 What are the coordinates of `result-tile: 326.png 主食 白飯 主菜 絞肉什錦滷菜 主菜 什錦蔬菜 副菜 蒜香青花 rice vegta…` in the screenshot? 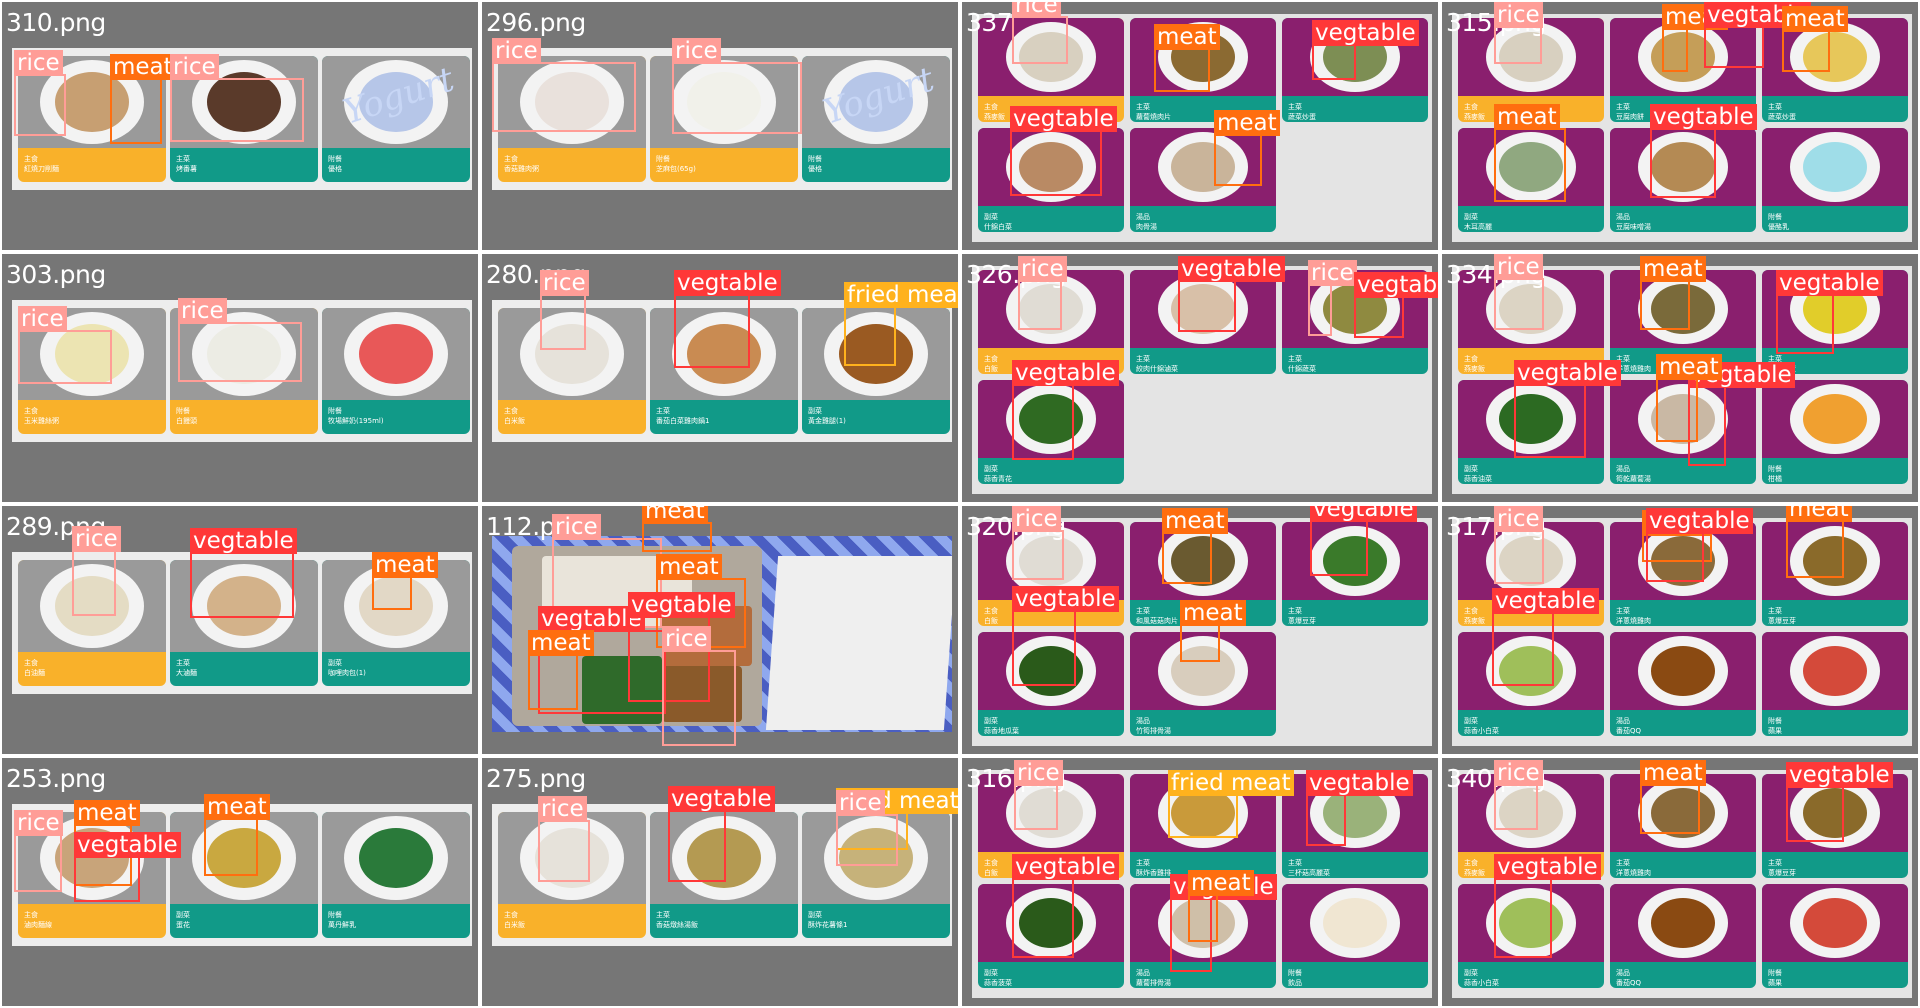 It's located at (1200, 378).